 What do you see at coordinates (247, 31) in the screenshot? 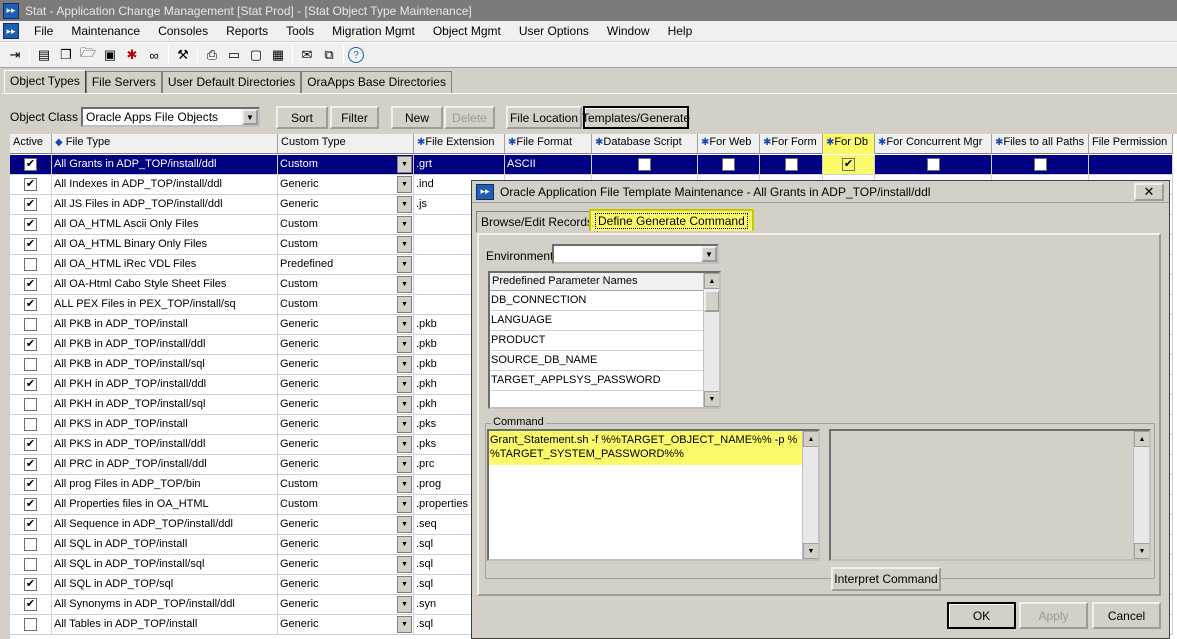
I see `menu-reports: Reports` at bounding box center [247, 31].